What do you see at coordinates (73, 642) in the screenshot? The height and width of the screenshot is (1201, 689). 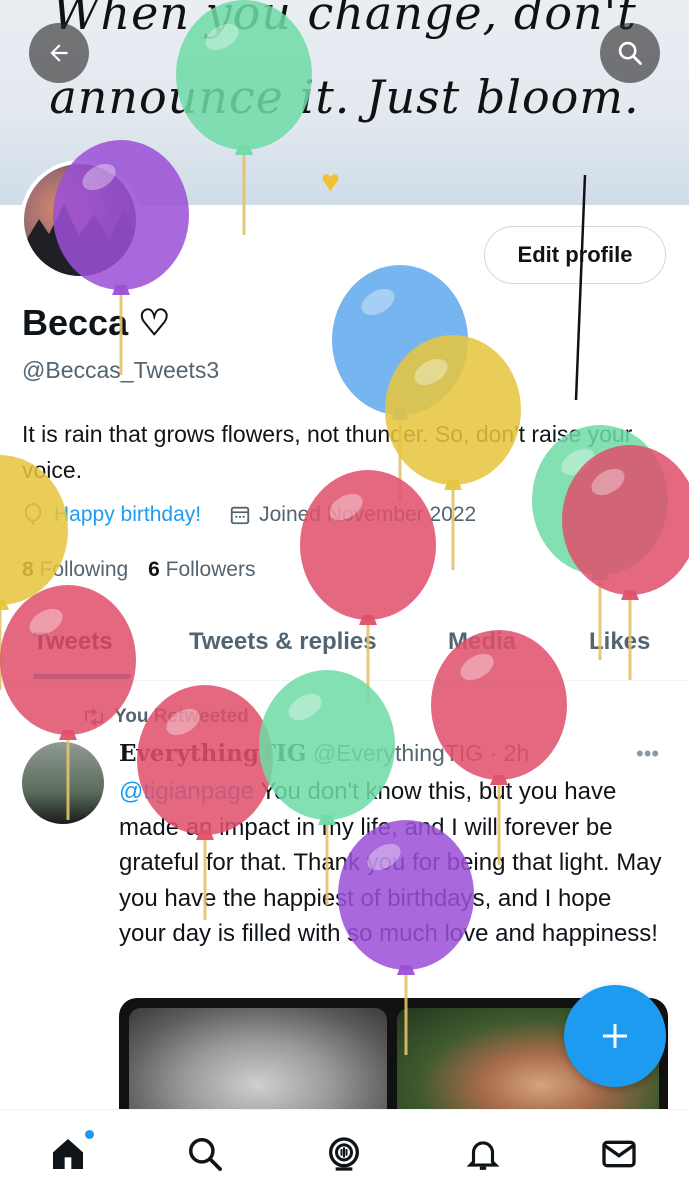 I see `tab-tweets: Tweets` at bounding box center [73, 642].